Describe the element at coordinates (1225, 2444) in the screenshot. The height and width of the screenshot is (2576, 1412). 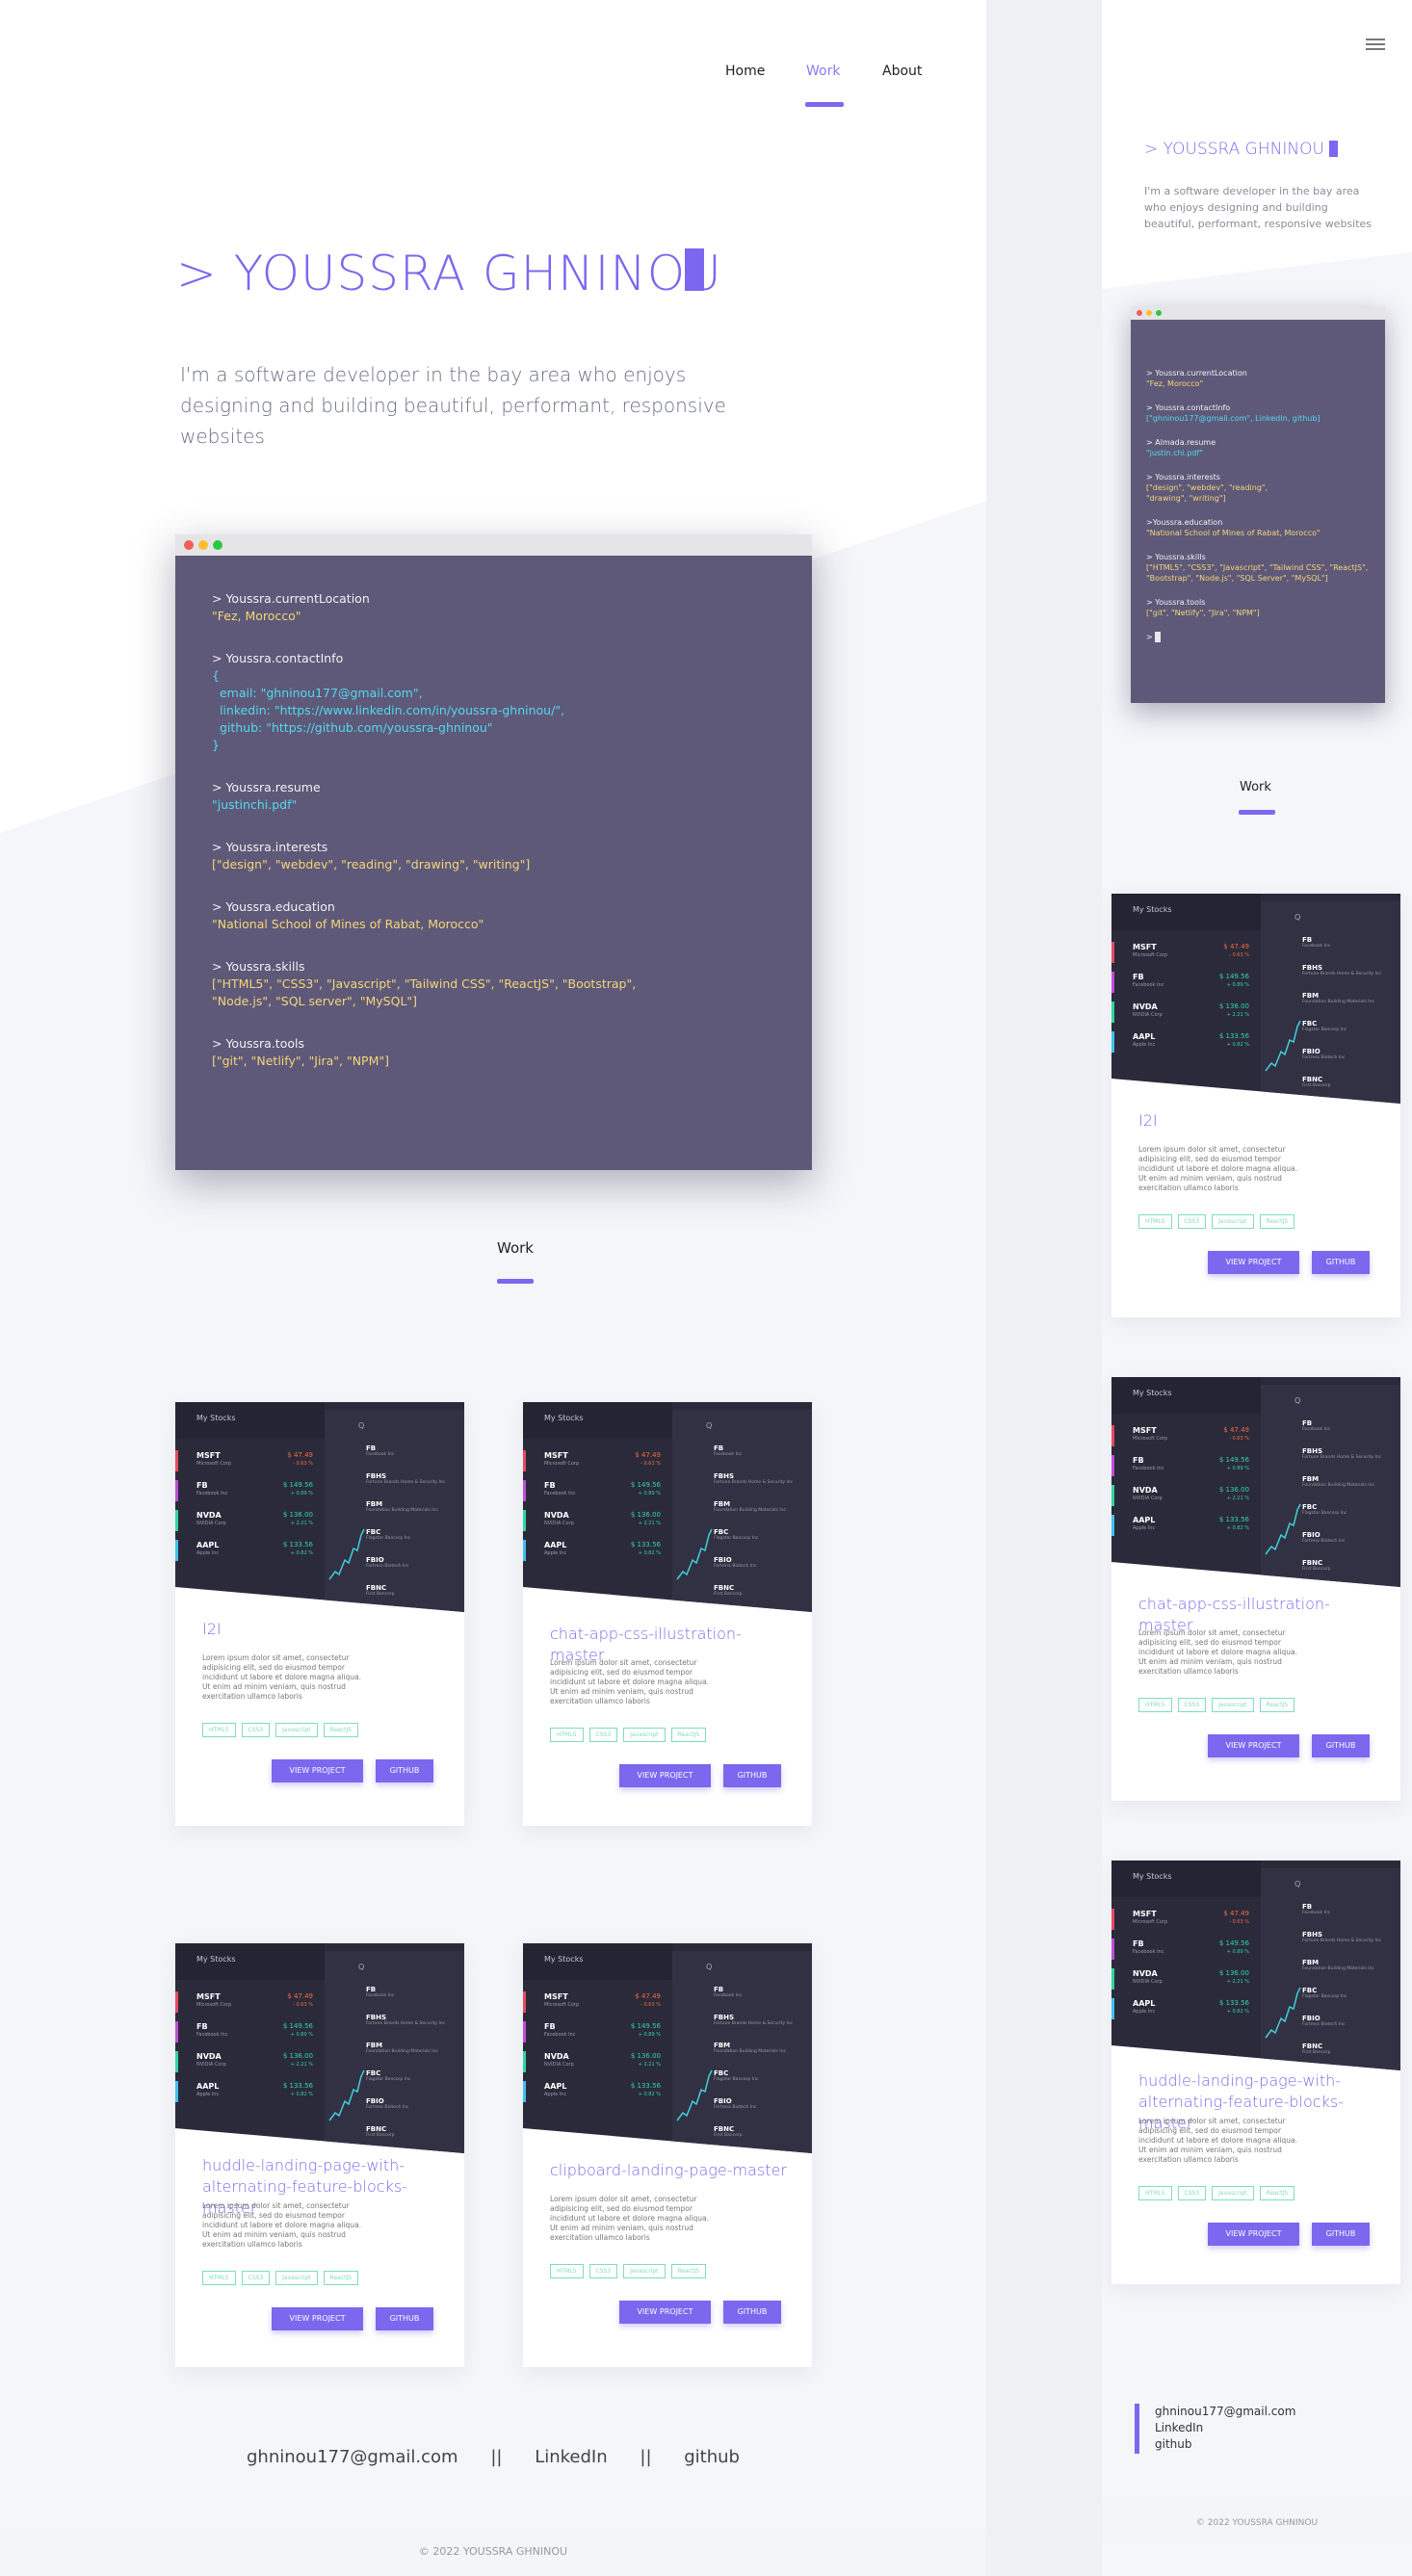
I see `mobile-github-link: github` at that location.